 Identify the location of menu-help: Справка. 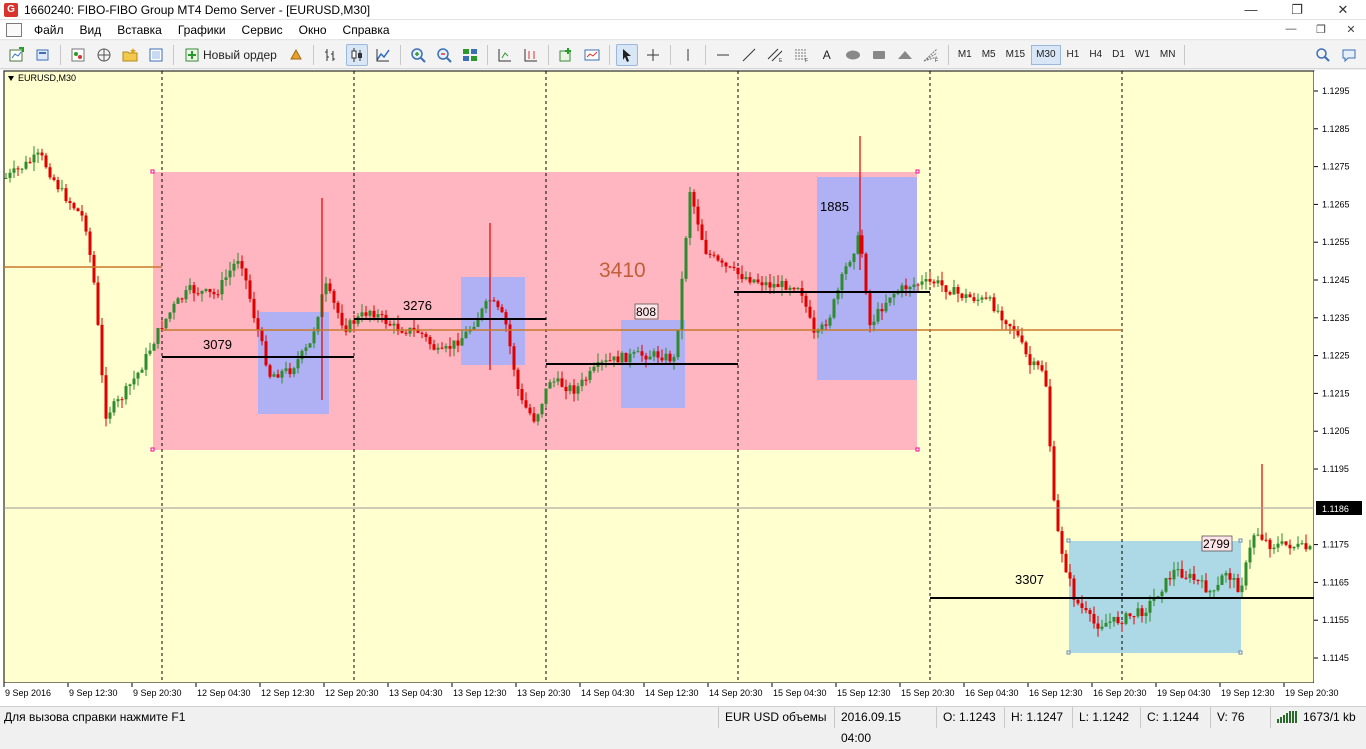
(366, 30).